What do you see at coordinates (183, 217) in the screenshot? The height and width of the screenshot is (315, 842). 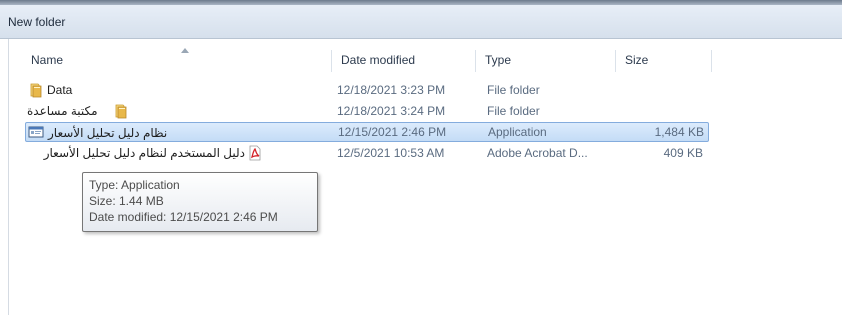 I see `tooltip-date-modified: Date modified: 12/15/2021 2:46 PM` at bounding box center [183, 217].